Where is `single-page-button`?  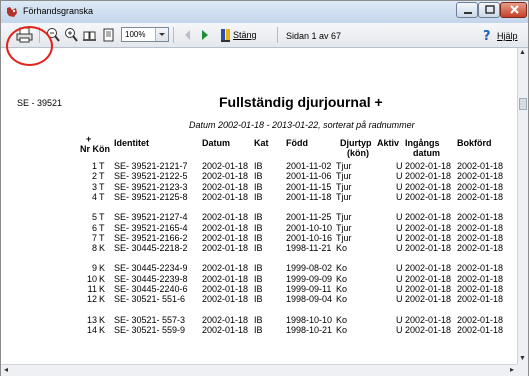 single-page-button is located at coordinates (109, 35).